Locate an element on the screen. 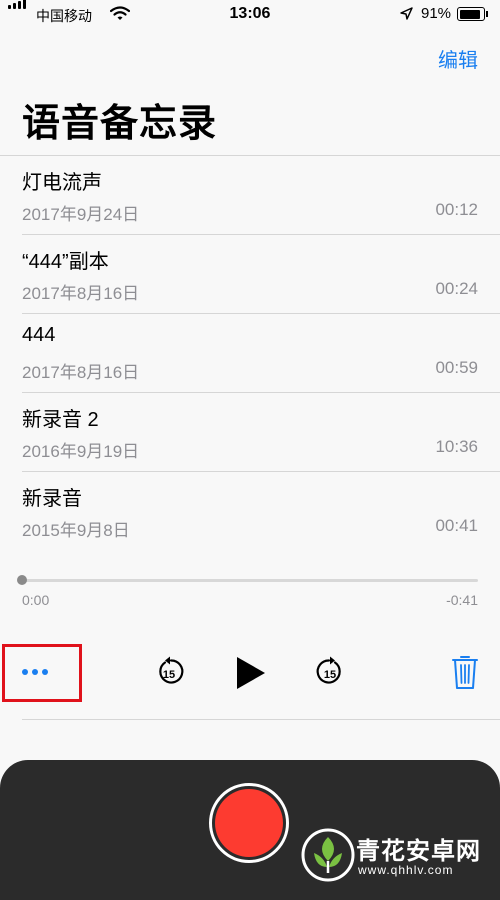  memo-date: 2015年9月8日 is located at coordinates (76, 530).